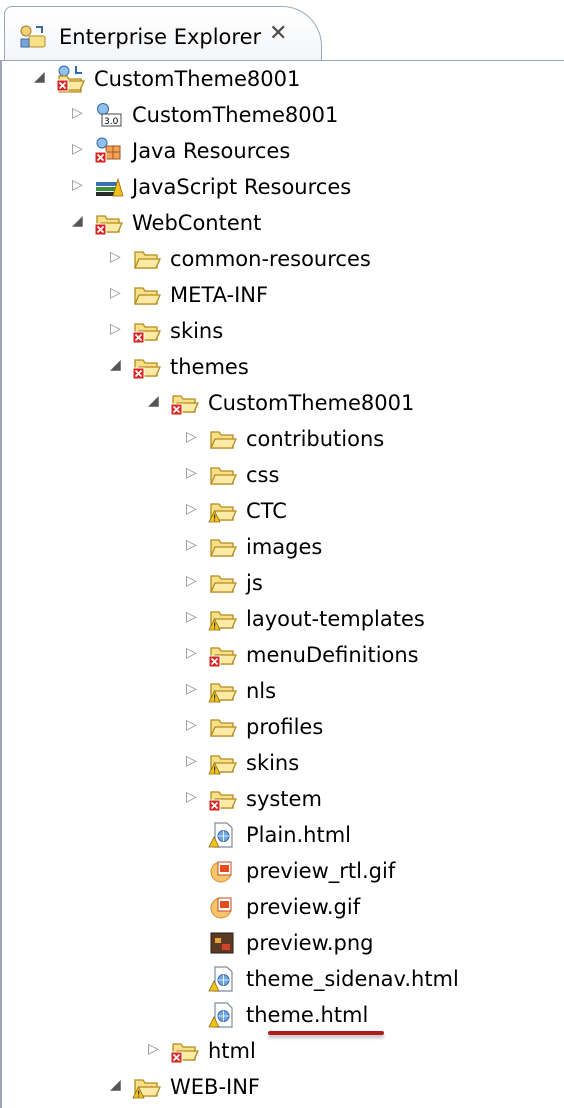 Image resolution: width=564 pixels, height=1108 pixels. What do you see at coordinates (160, 37) in the screenshot?
I see `view-title: Enterprise Explorer` at bounding box center [160, 37].